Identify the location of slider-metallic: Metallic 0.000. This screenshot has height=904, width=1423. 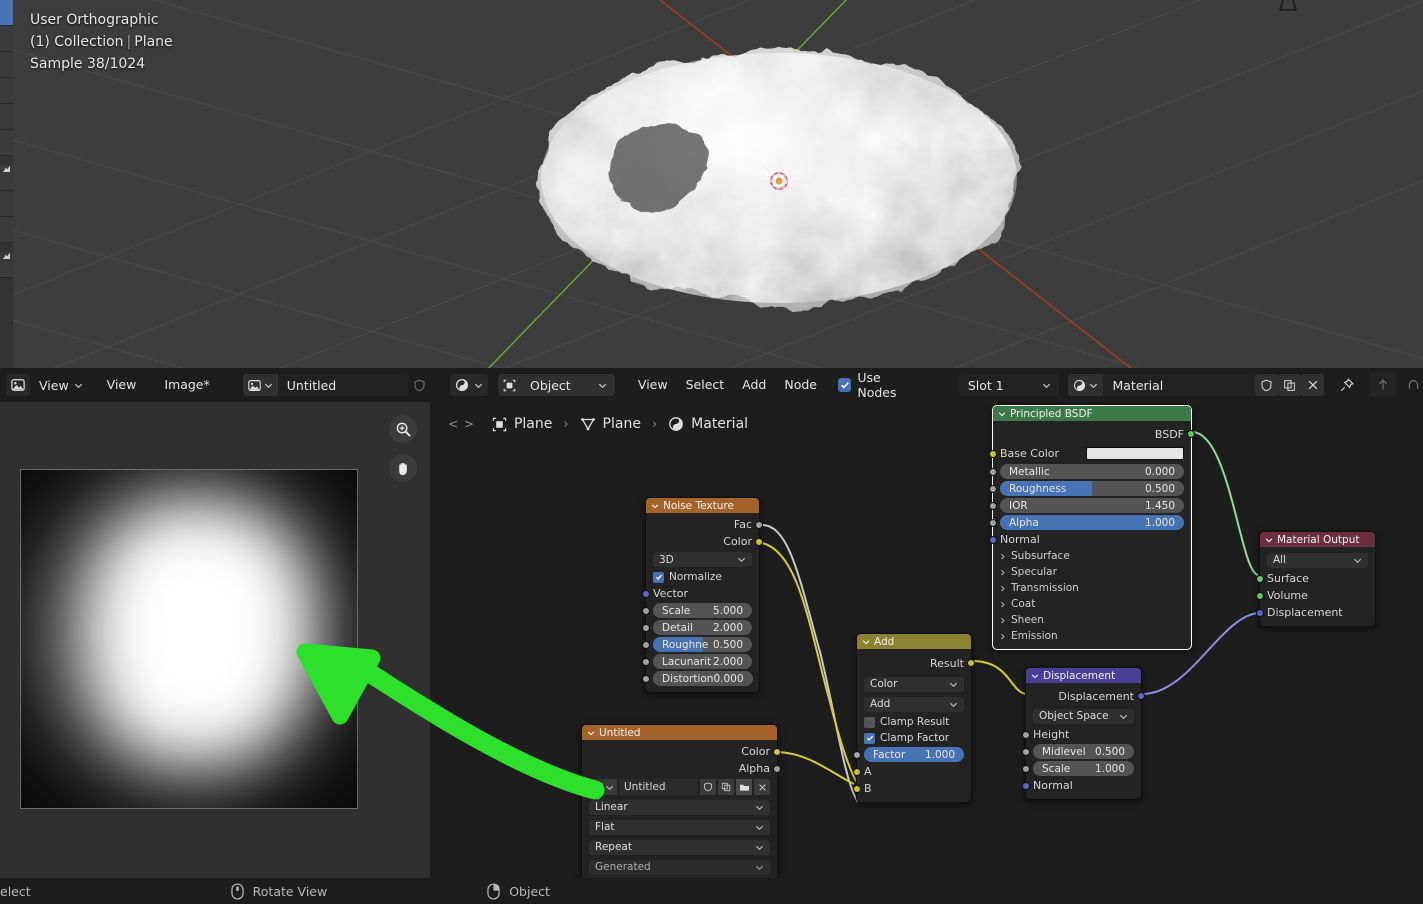
(1092, 471).